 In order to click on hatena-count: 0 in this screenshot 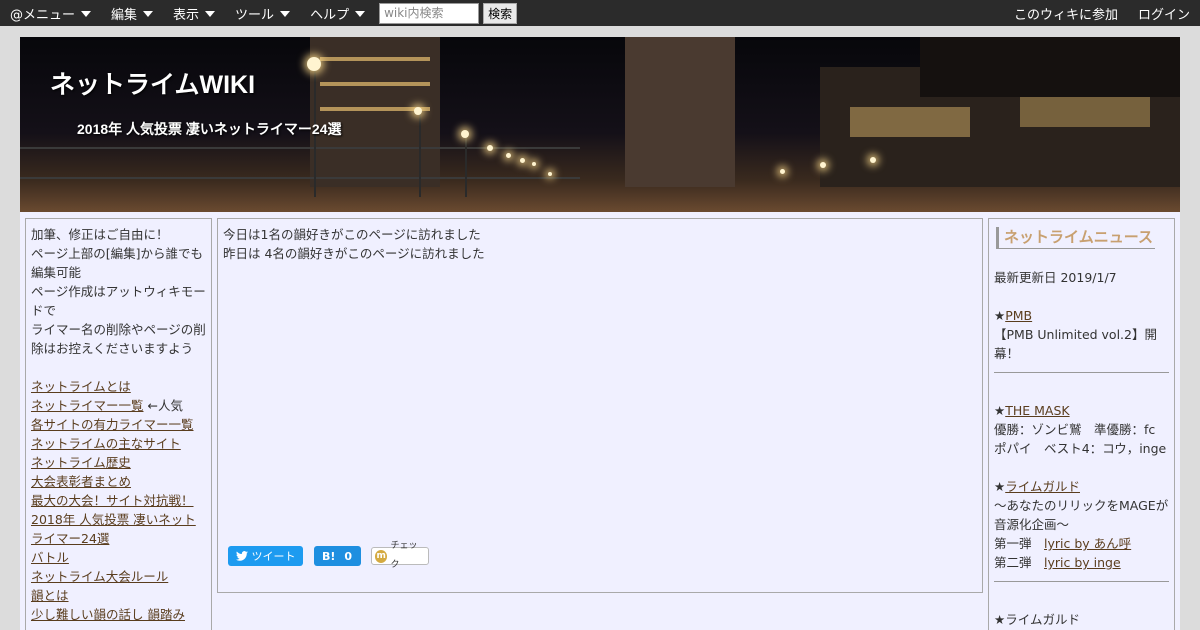, I will do `click(348, 556)`.